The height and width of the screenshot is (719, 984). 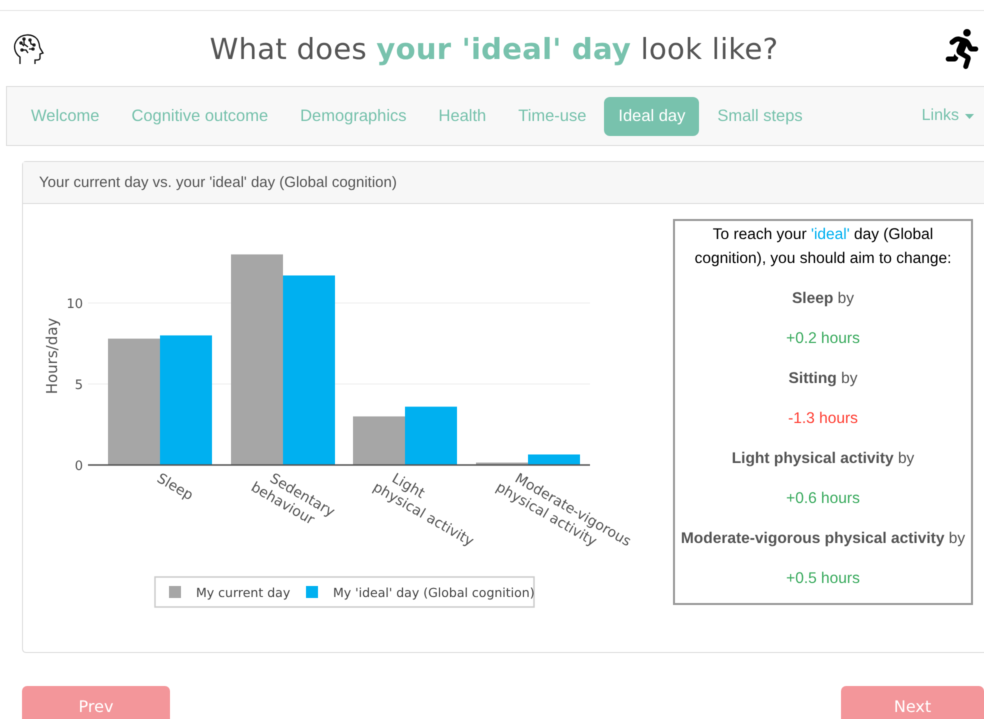 What do you see at coordinates (243, 592) in the screenshot?
I see `legend-label: My current day` at bounding box center [243, 592].